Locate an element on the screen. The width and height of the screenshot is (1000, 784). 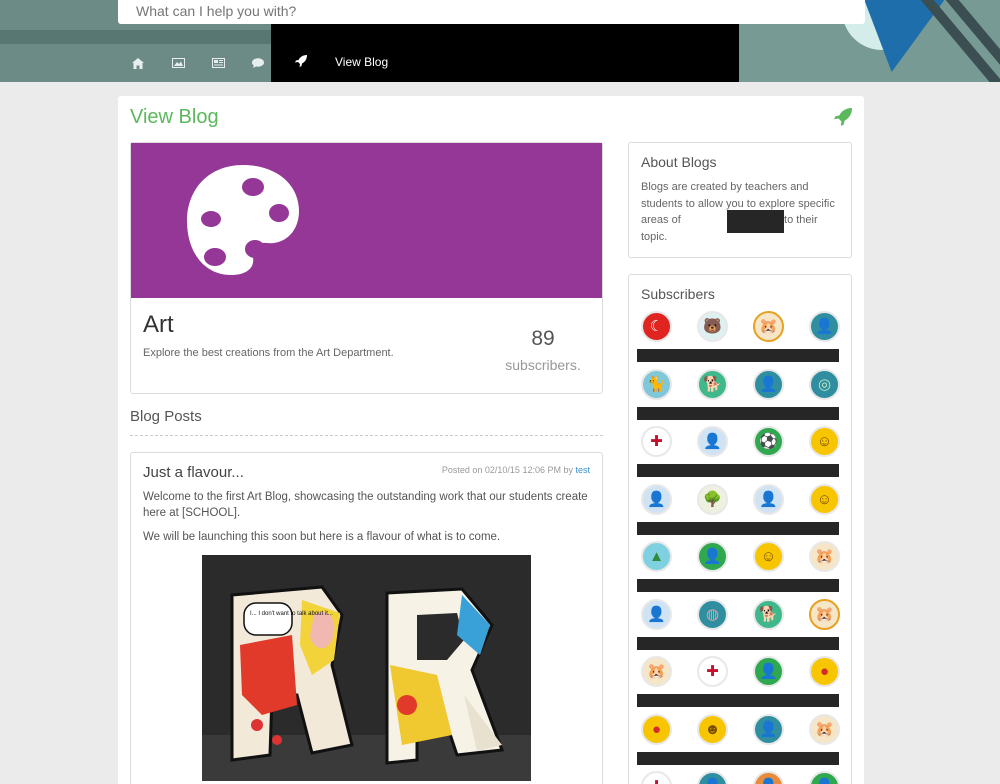
about-title: About Blogs is located at coordinates (679, 162).